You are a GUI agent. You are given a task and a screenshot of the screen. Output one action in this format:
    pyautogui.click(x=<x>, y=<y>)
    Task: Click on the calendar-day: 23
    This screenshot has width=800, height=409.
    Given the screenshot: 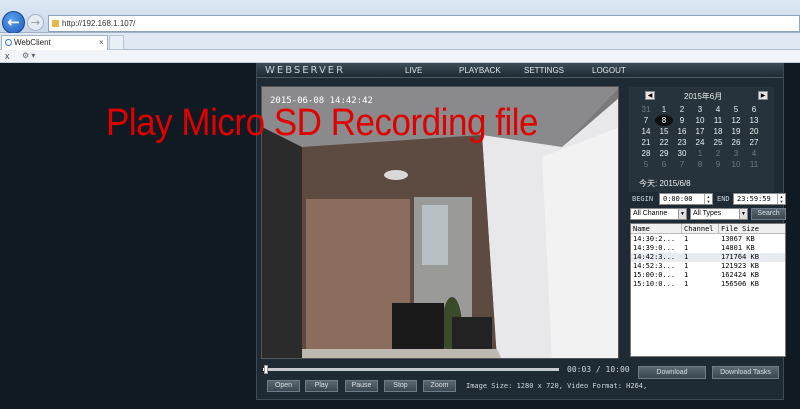 What is the action you would take?
    pyautogui.click(x=682, y=142)
    